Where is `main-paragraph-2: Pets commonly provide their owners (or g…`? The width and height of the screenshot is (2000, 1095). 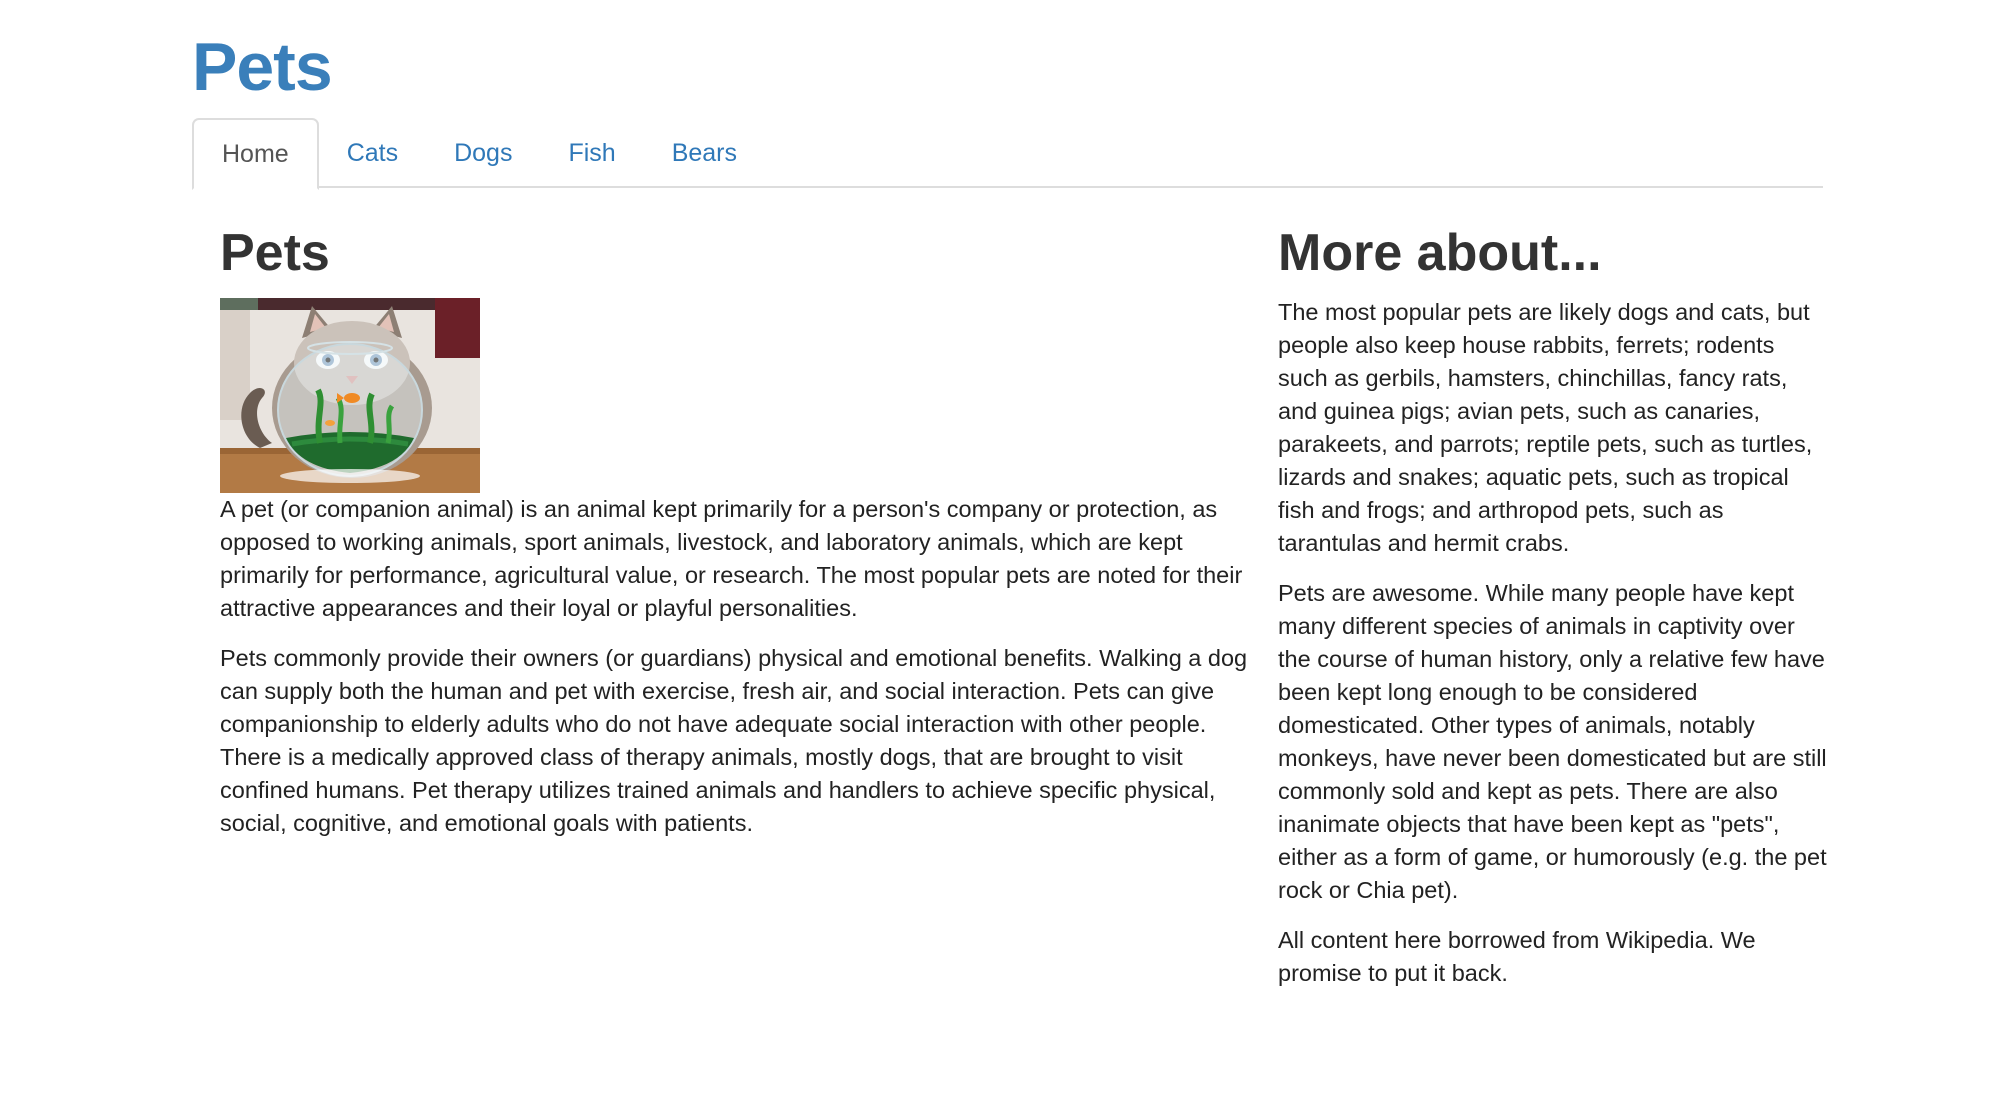
main-paragraph-2: Pets commonly provide their owners (or g… is located at coordinates (734, 740).